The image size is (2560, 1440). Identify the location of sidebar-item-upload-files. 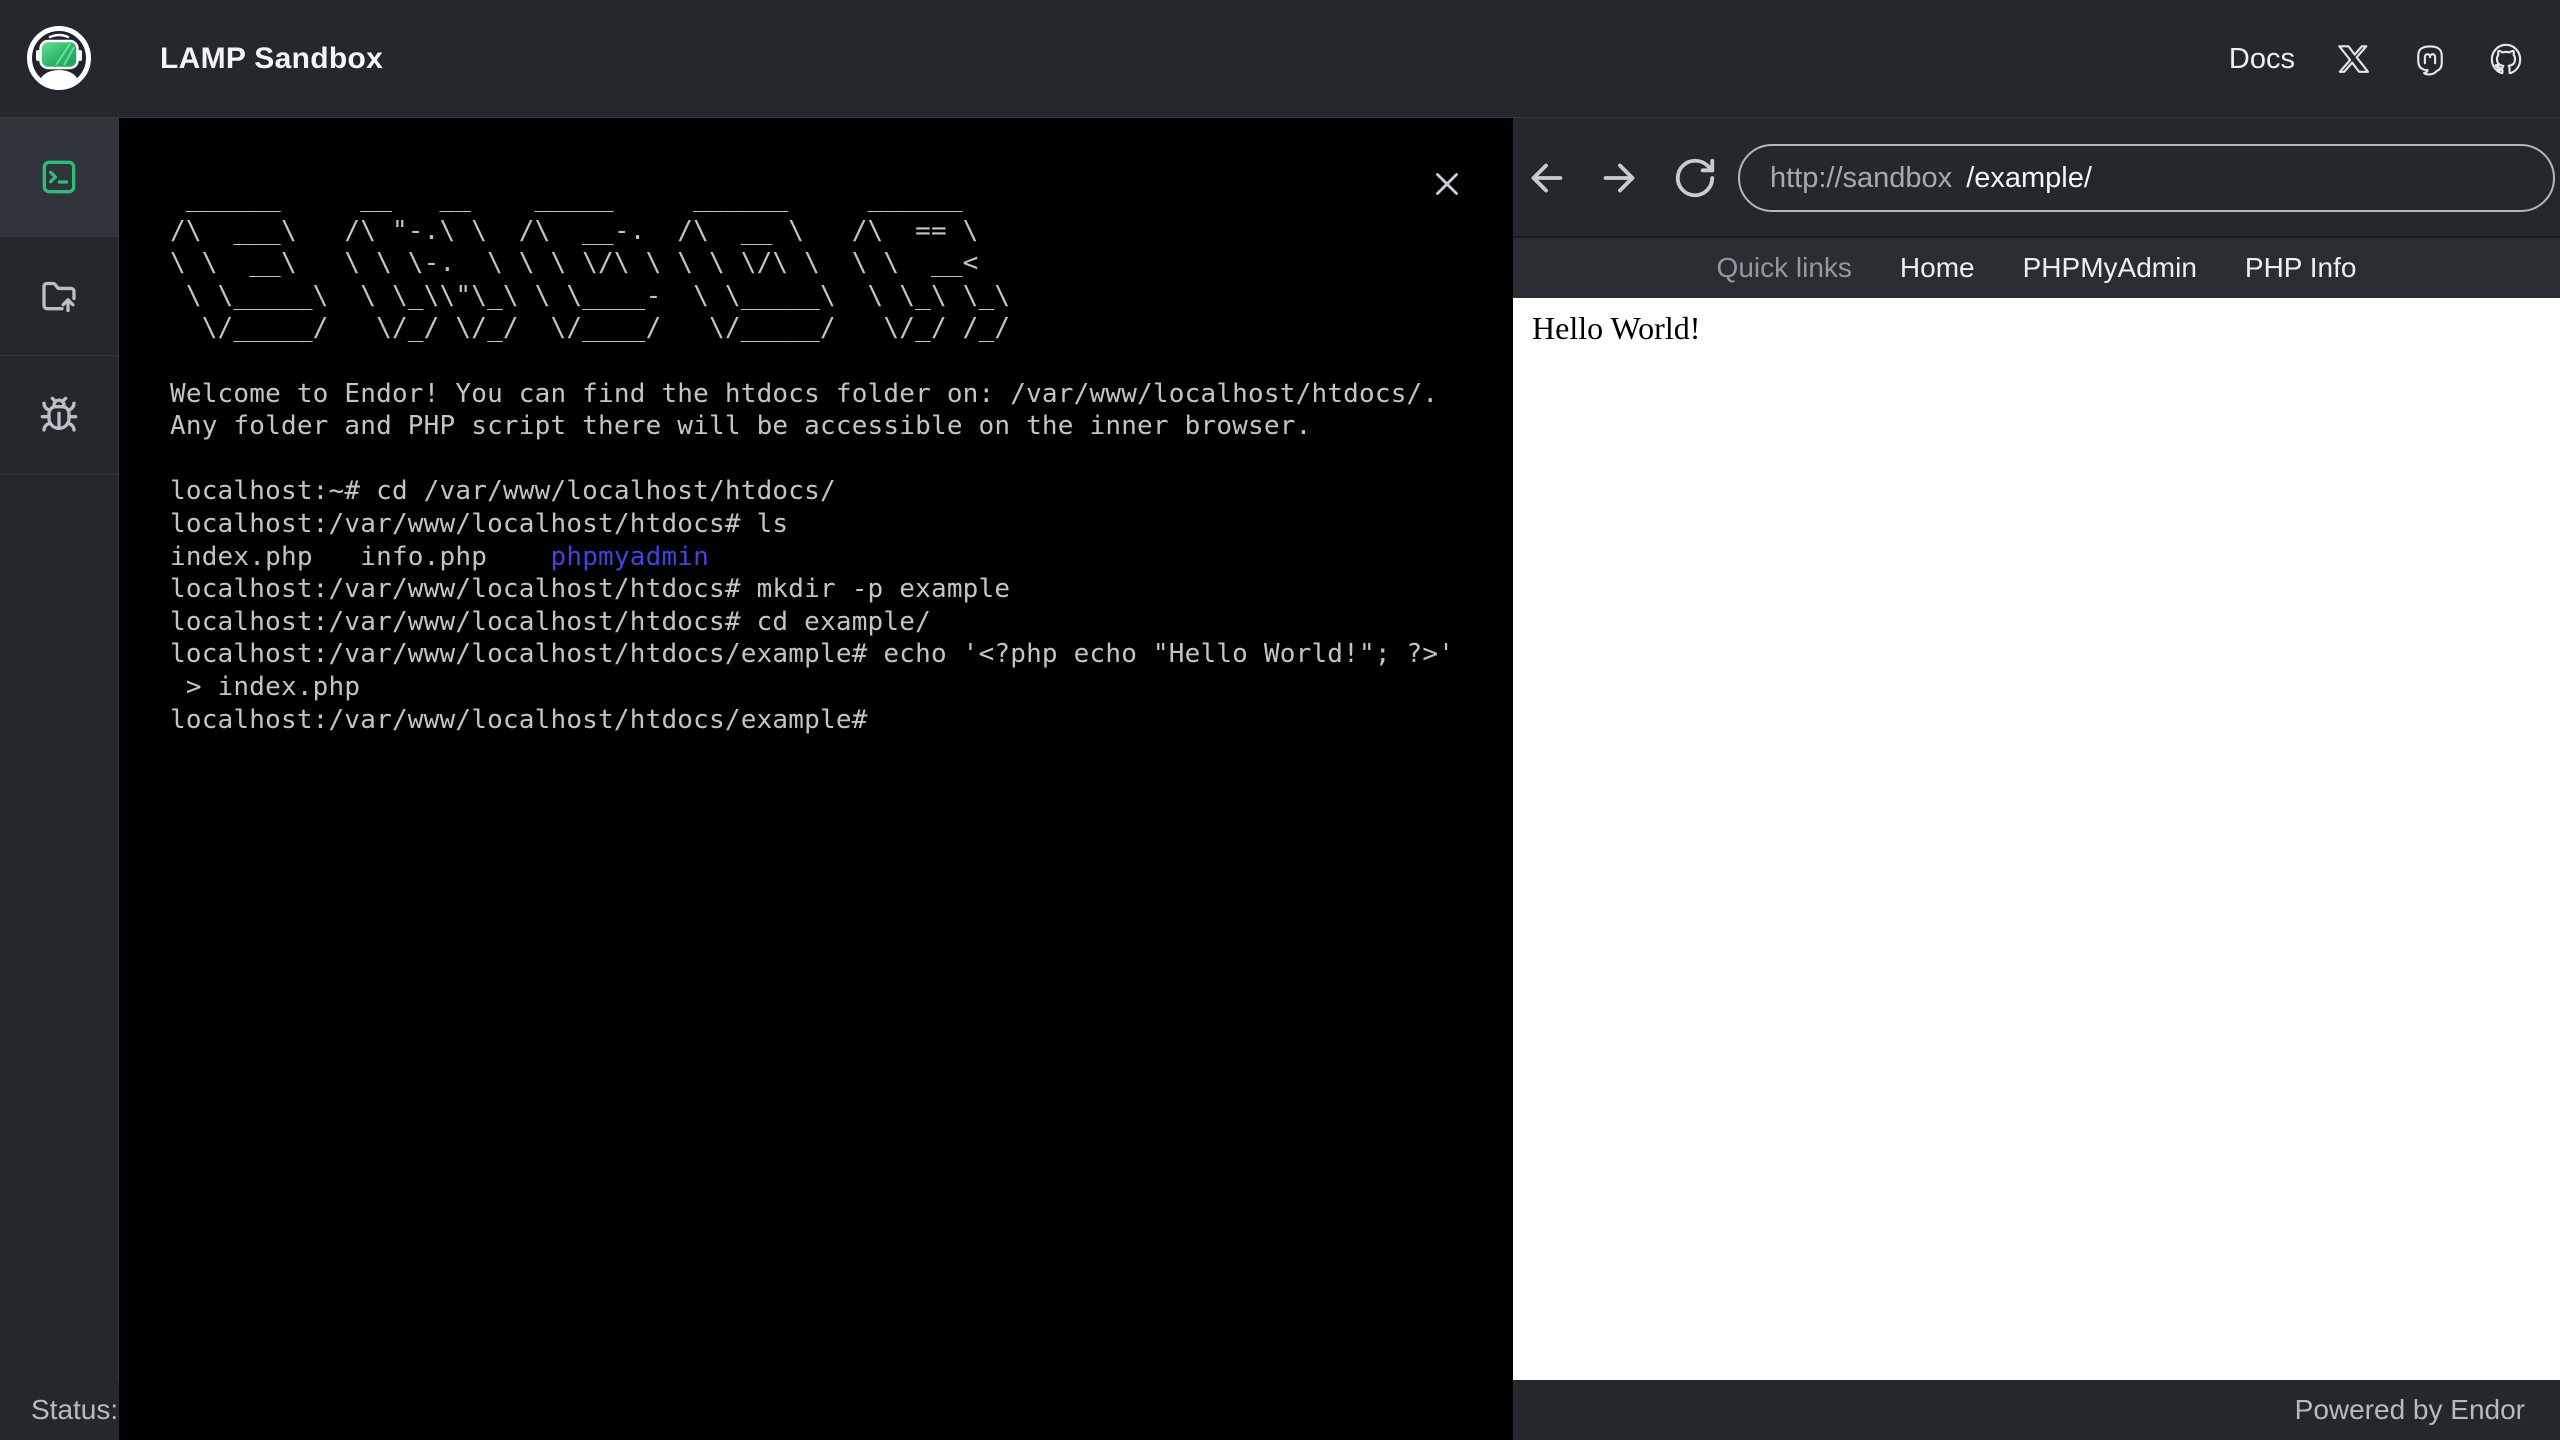
(59, 296).